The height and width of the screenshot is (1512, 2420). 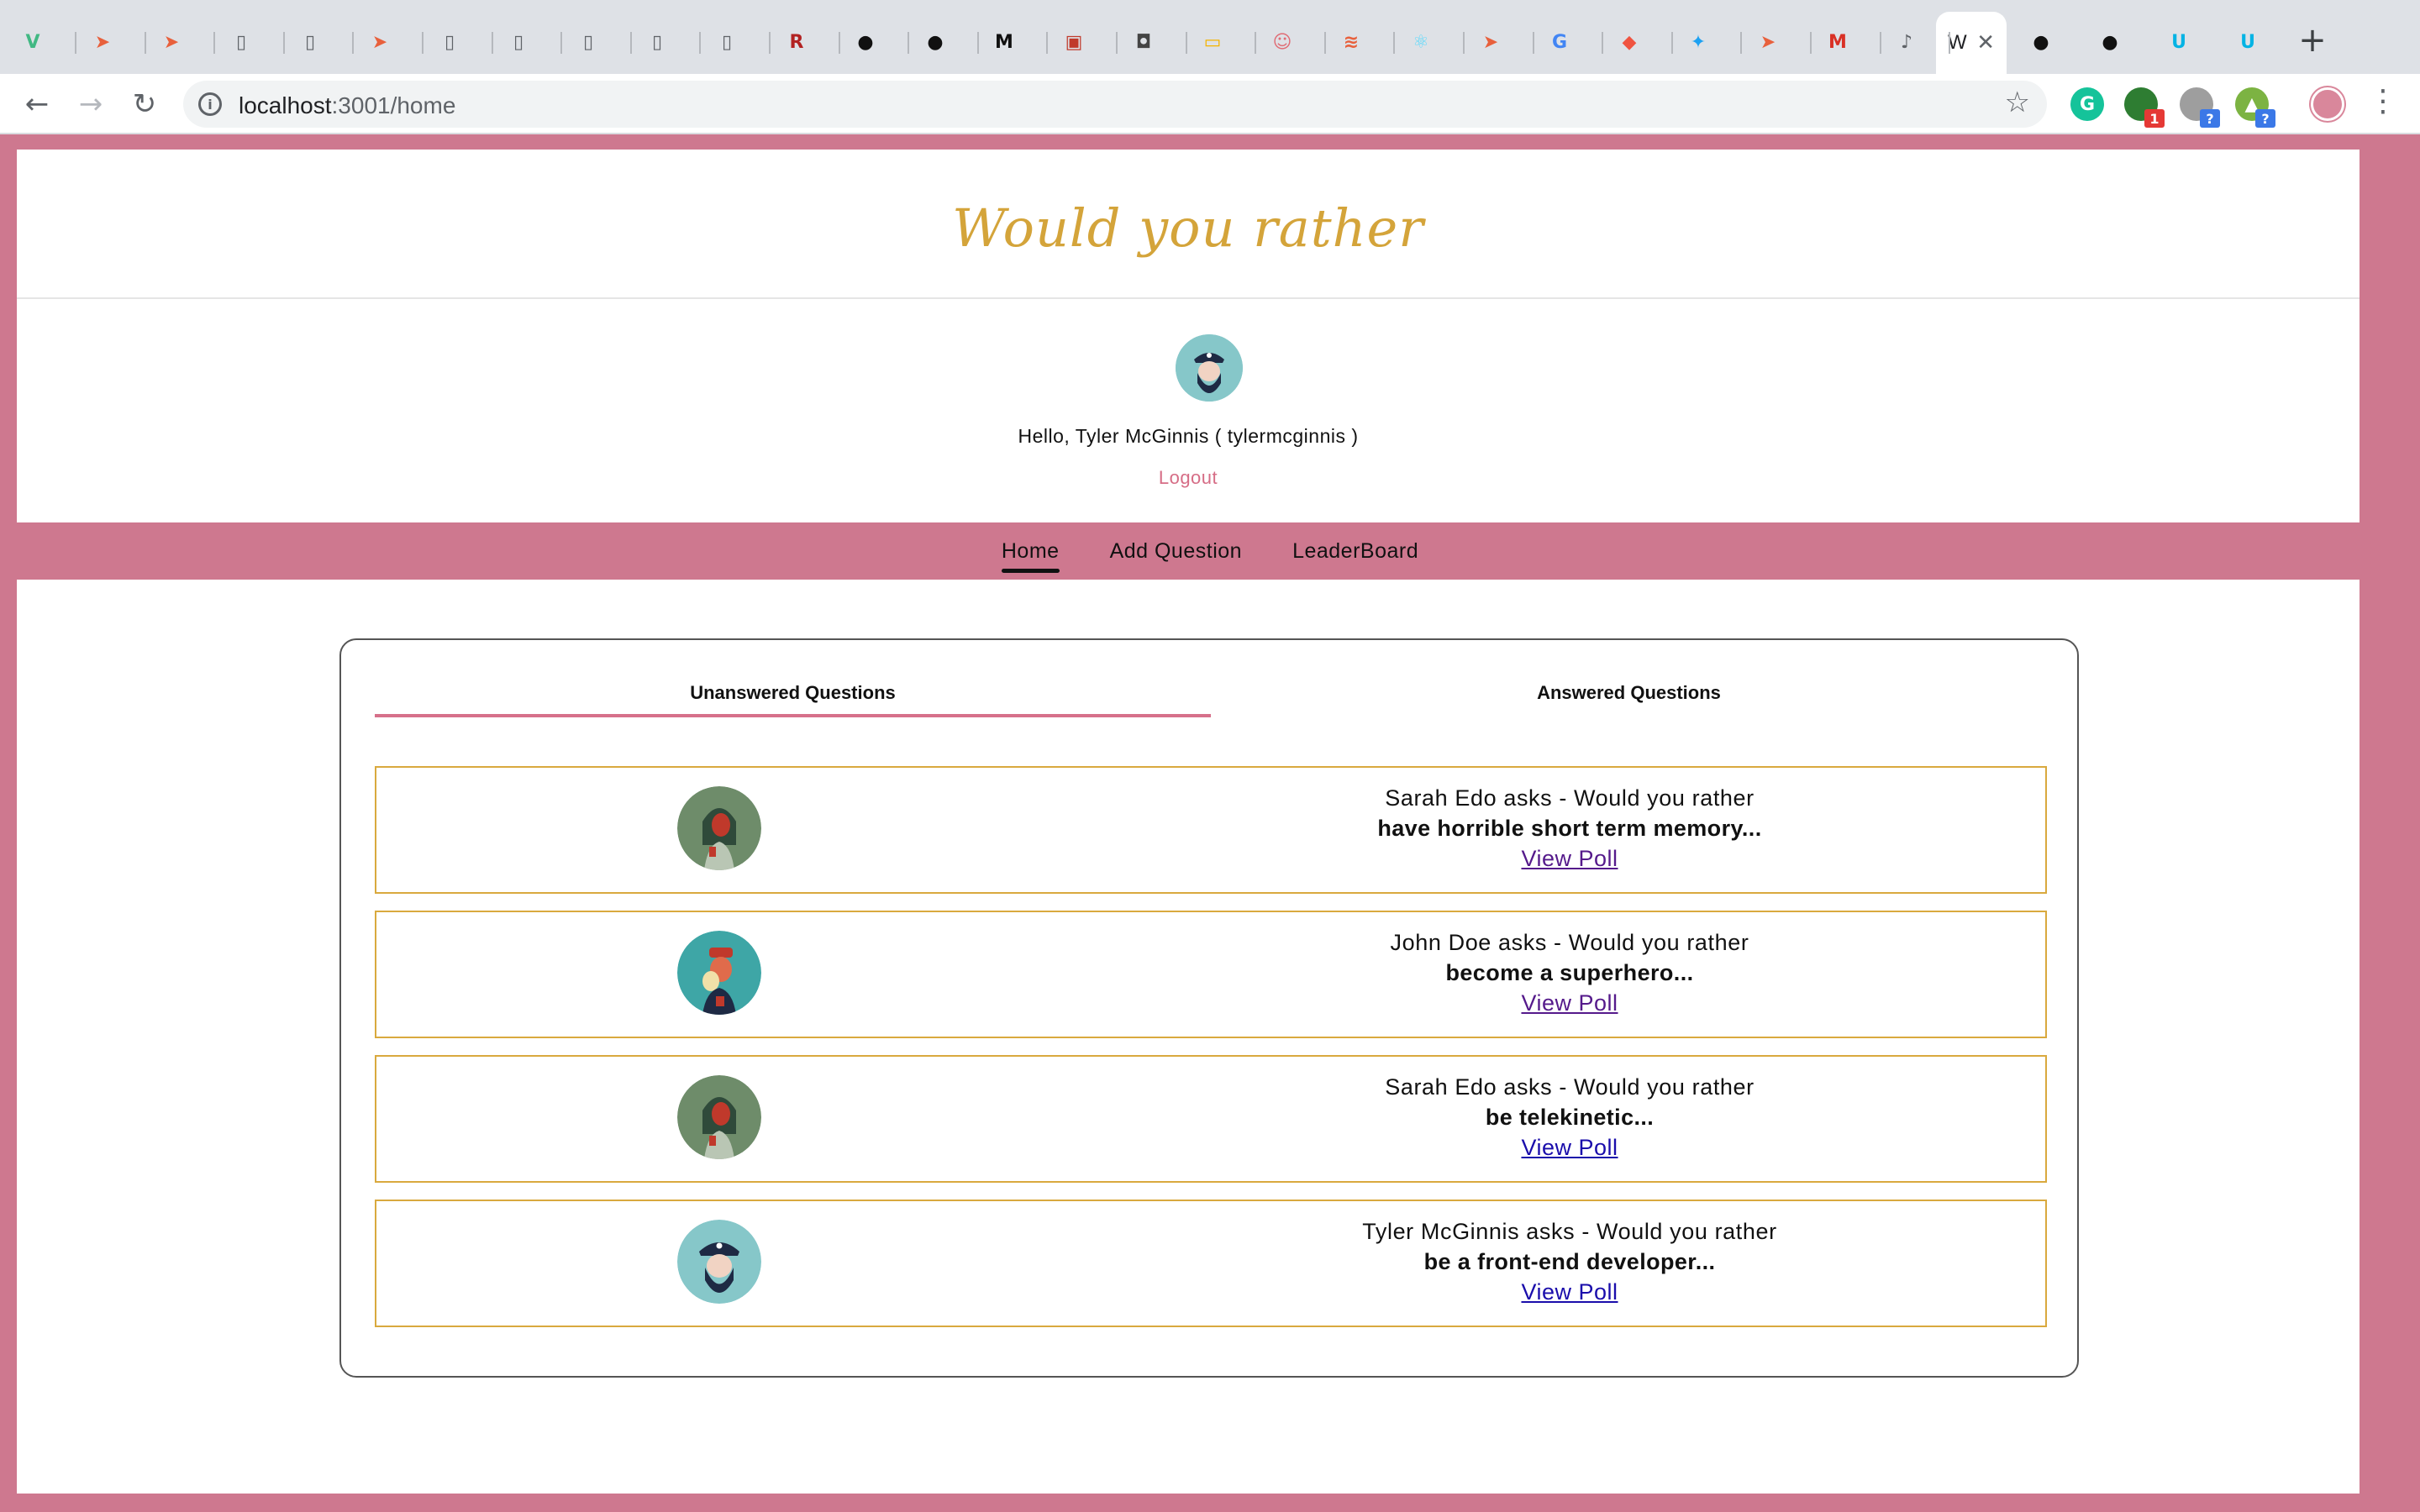 I want to click on menu-kebab-icon: ⋮, so click(x=2383, y=104).